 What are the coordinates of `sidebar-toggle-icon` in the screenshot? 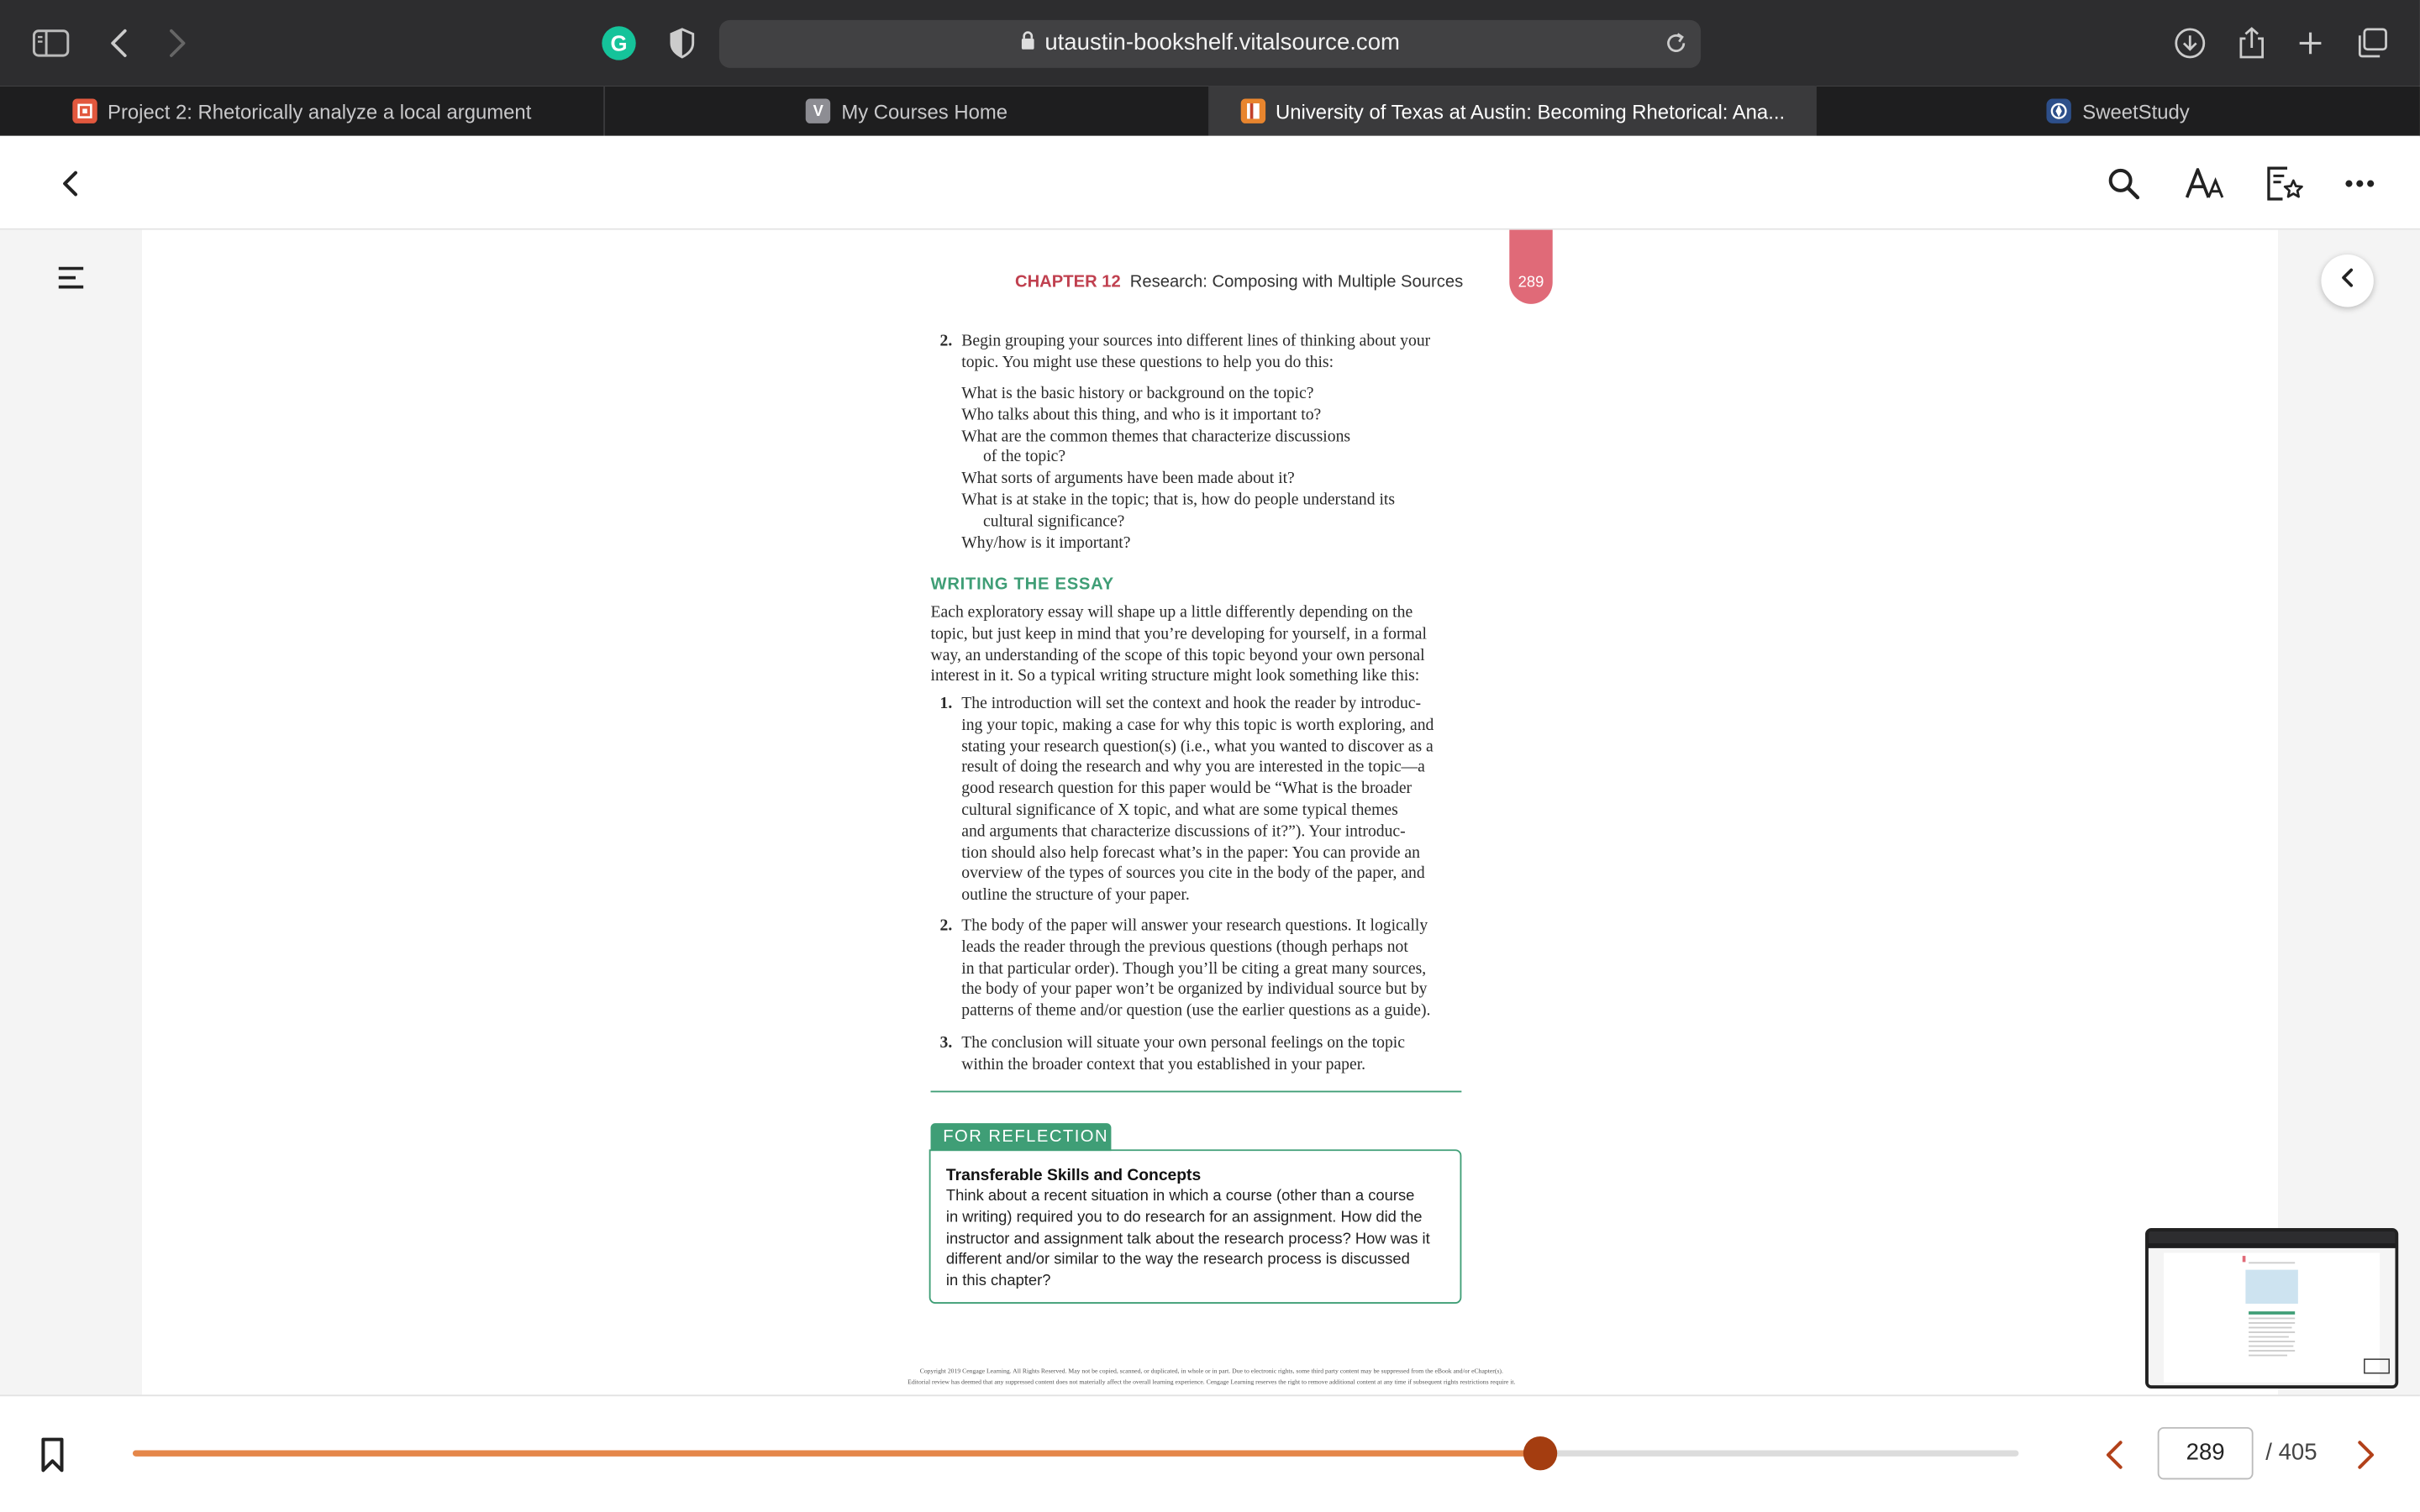 It's located at (51, 43).